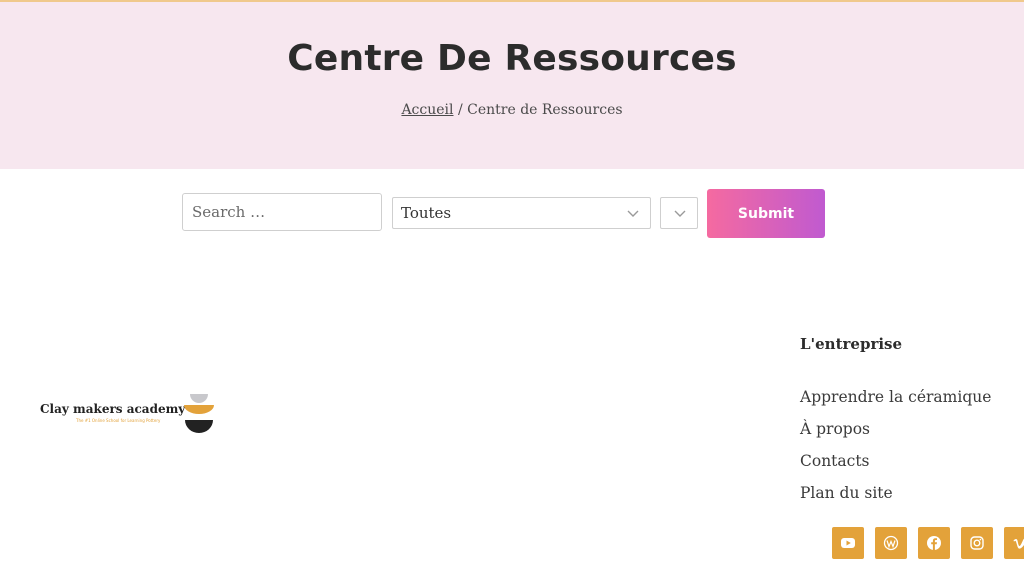 The image size is (1024, 583). I want to click on footer-link-apprendre: Apprendre la céramique, so click(895, 404).